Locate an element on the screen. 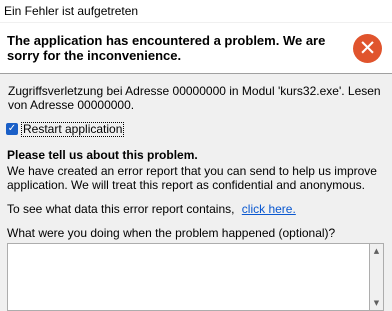 Image resolution: width=392 pixels, height=311 pixels. restart-label: Restart application is located at coordinates (73, 129).